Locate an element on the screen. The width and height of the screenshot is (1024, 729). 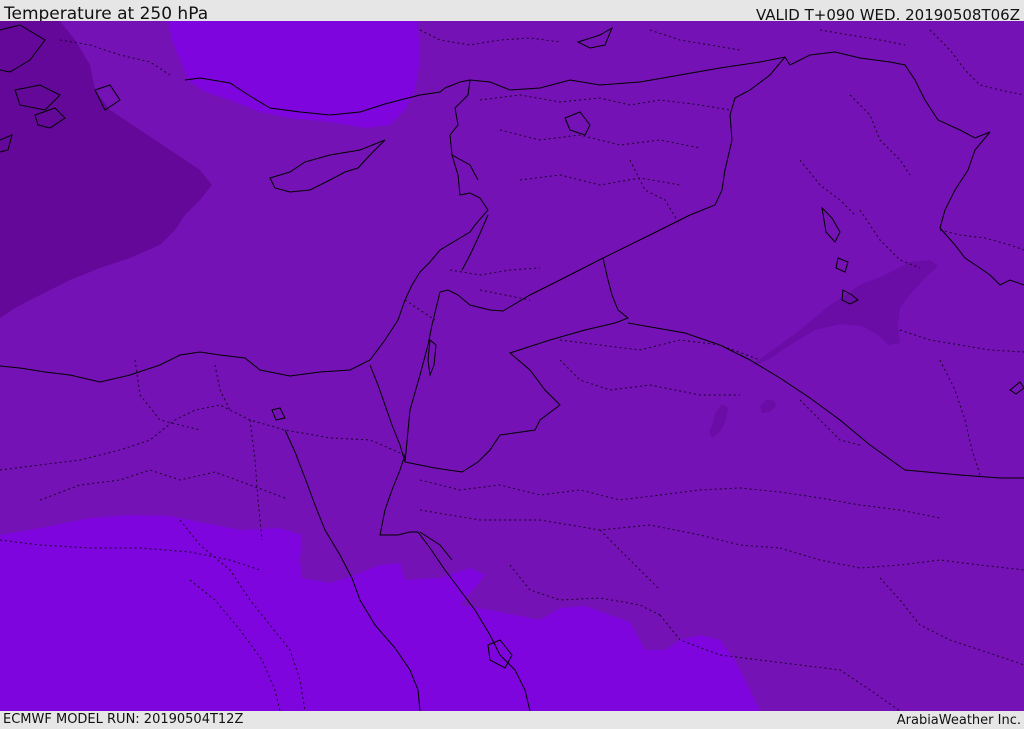
model-run-label: ECMWF MODEL RUN: 20190504T12Z is located at coordinates (123, 719).